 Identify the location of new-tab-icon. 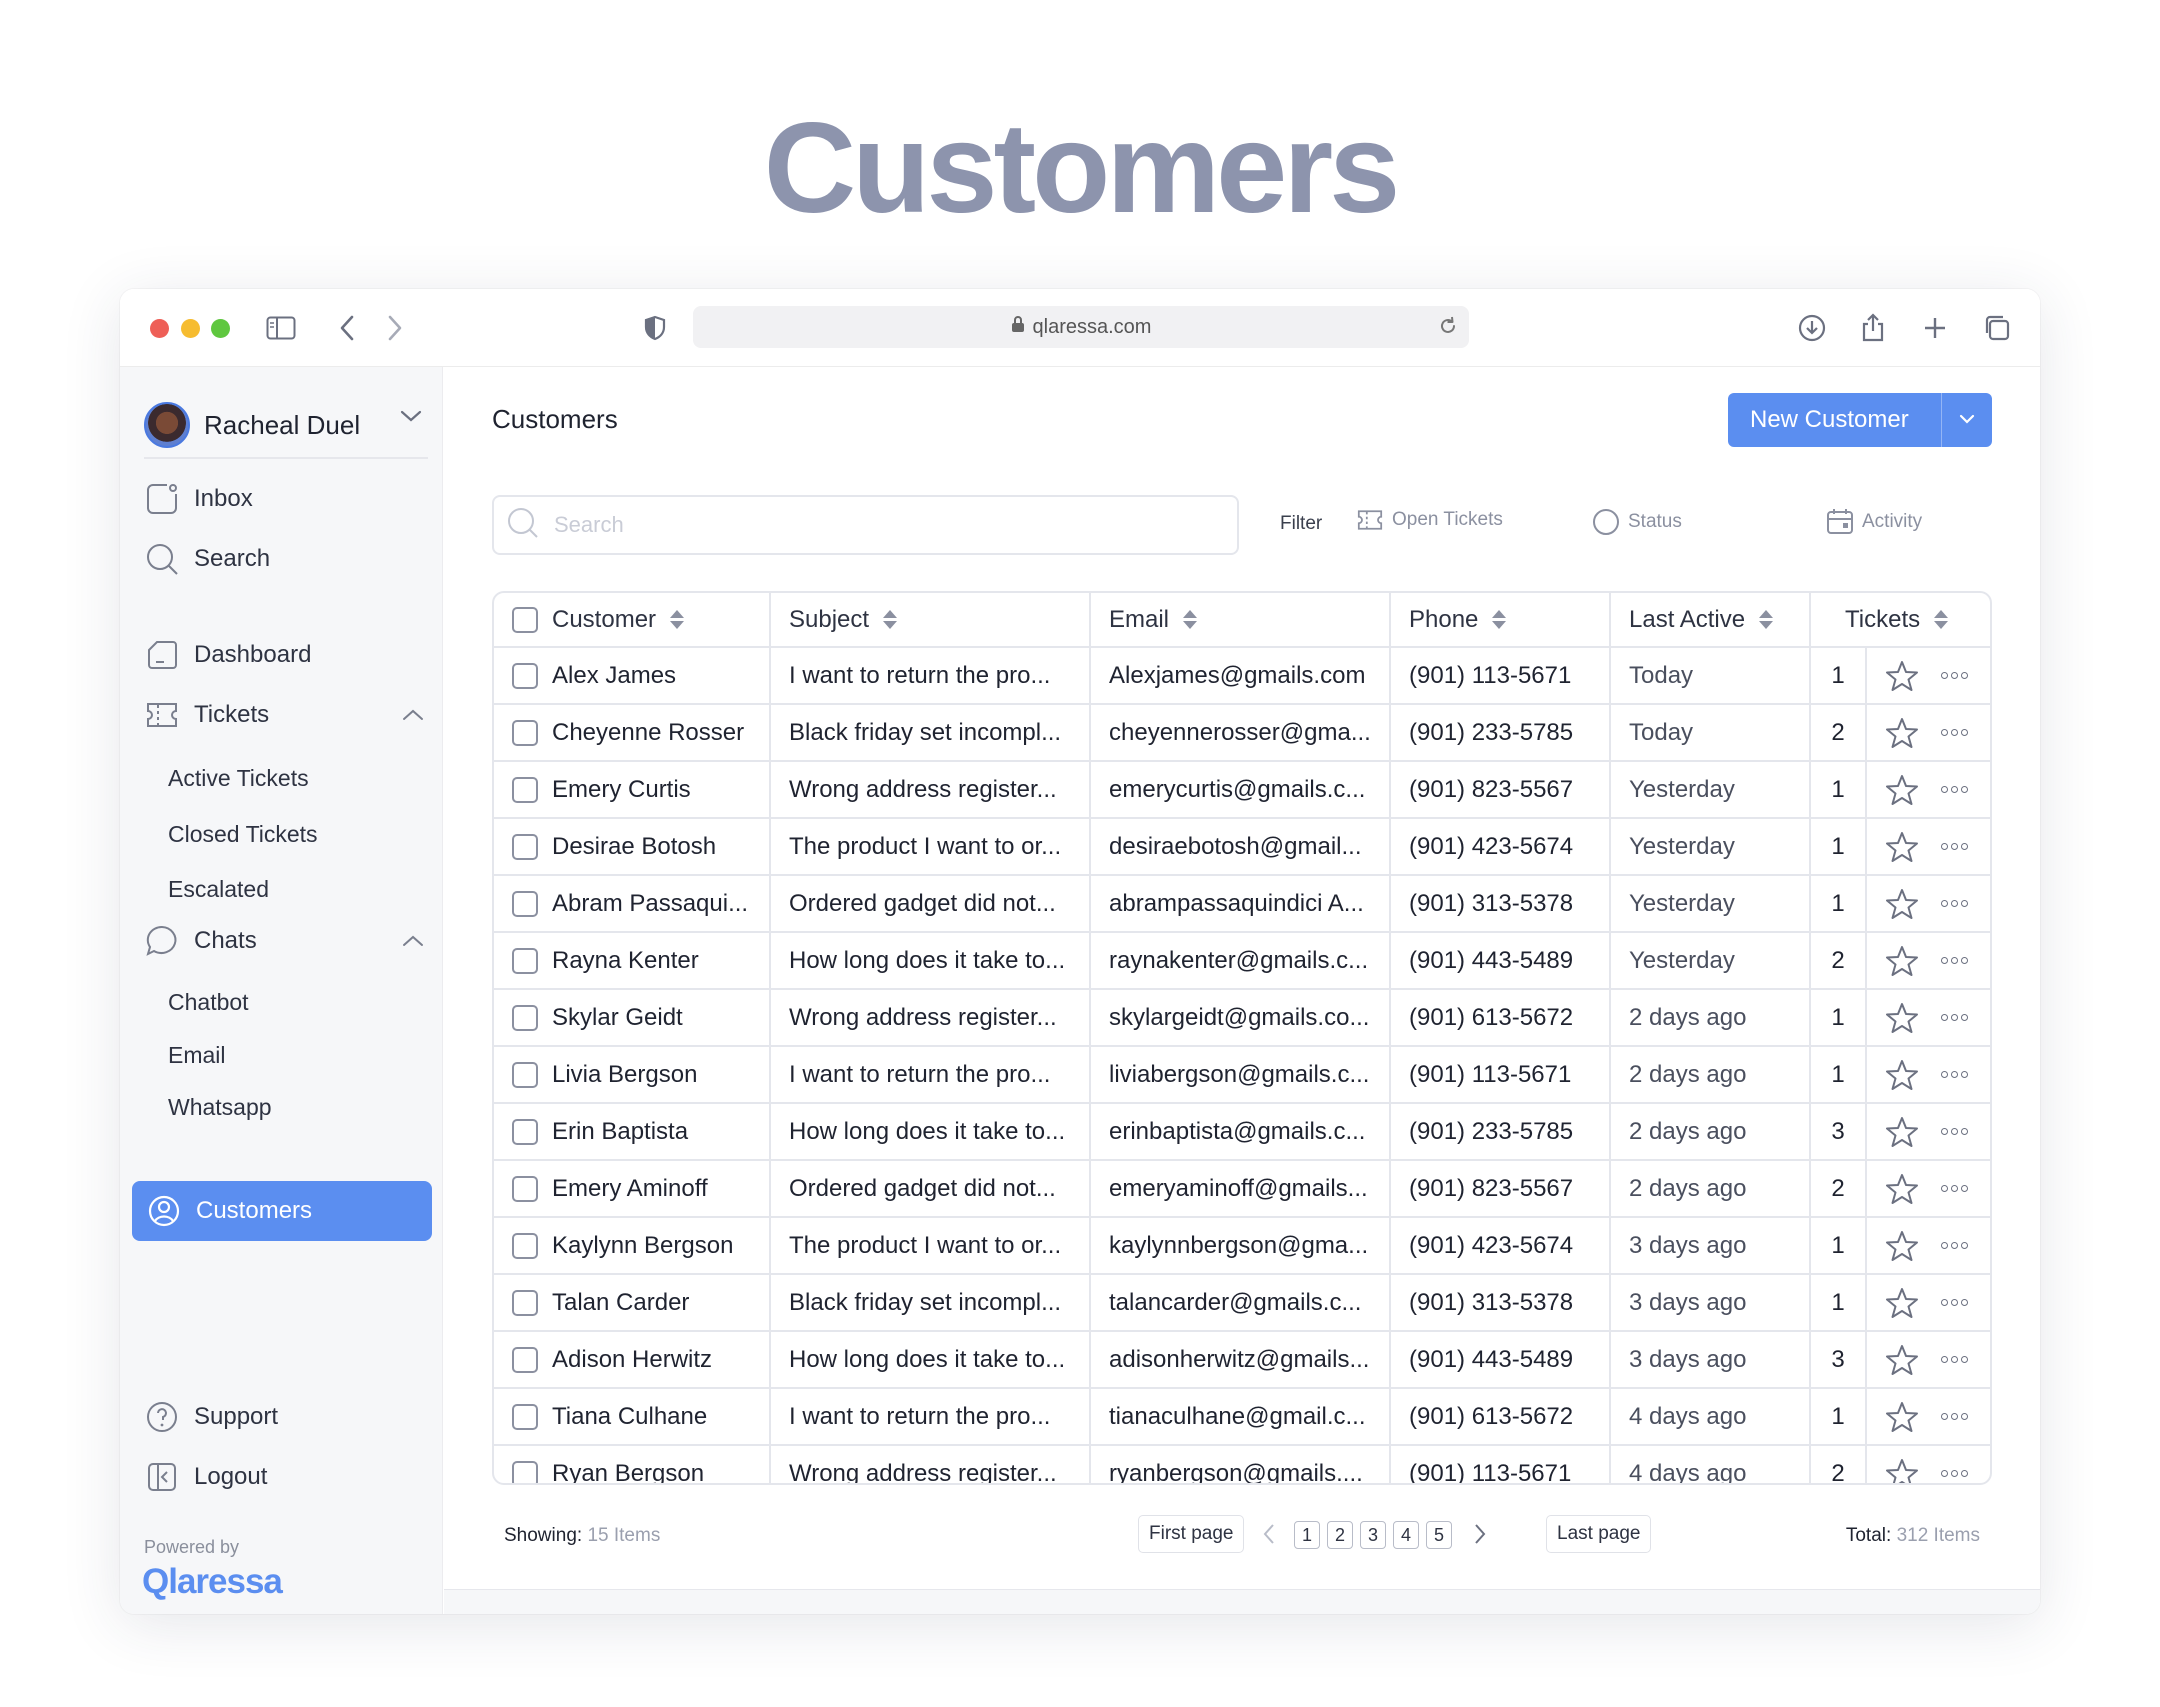
(1935, 328).